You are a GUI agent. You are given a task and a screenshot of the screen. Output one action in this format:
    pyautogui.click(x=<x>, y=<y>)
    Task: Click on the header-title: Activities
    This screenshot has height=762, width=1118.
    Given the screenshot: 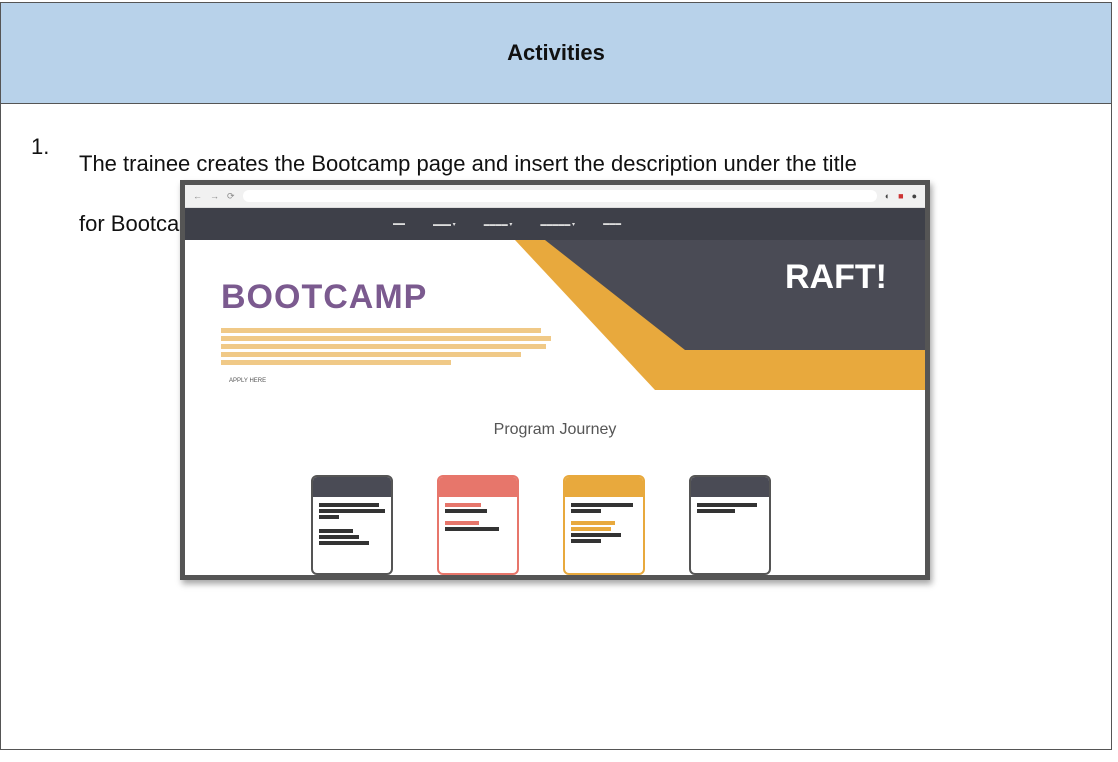 What is the action you would take?
    pyautogui.click(x=556, y=52)
    